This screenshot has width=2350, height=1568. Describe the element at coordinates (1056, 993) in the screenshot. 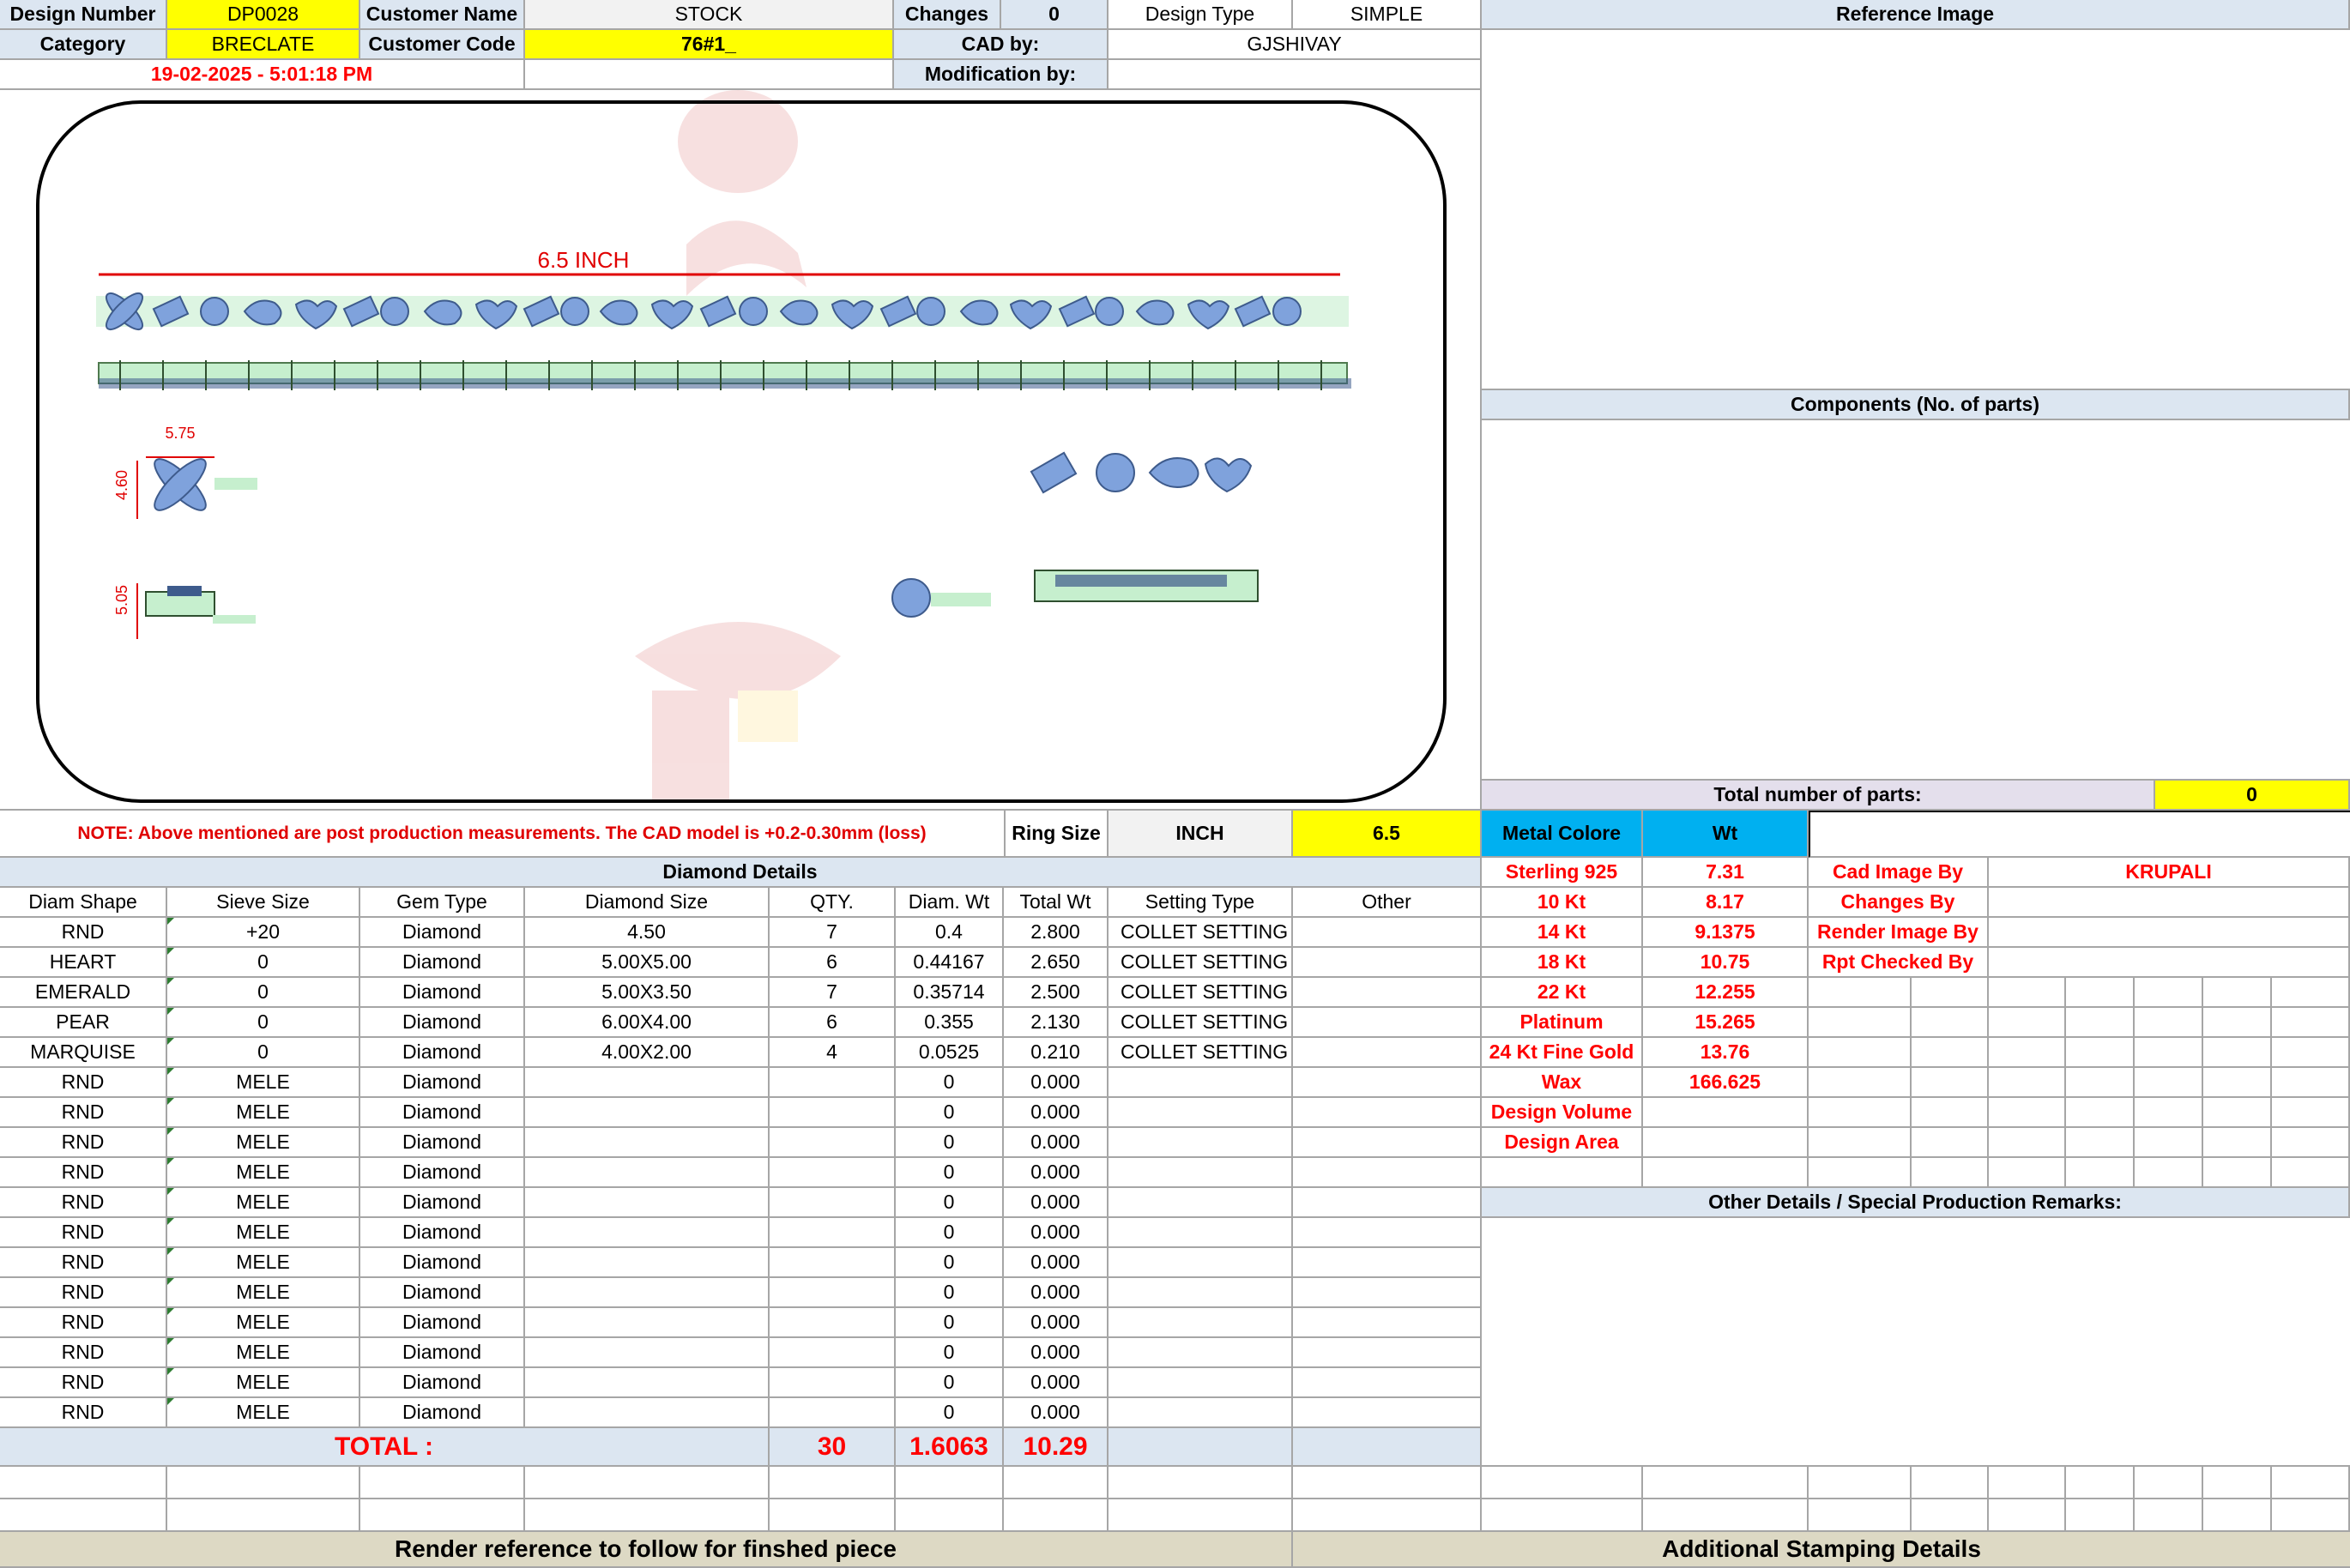

I see `table-cell: 2.500` at that location.